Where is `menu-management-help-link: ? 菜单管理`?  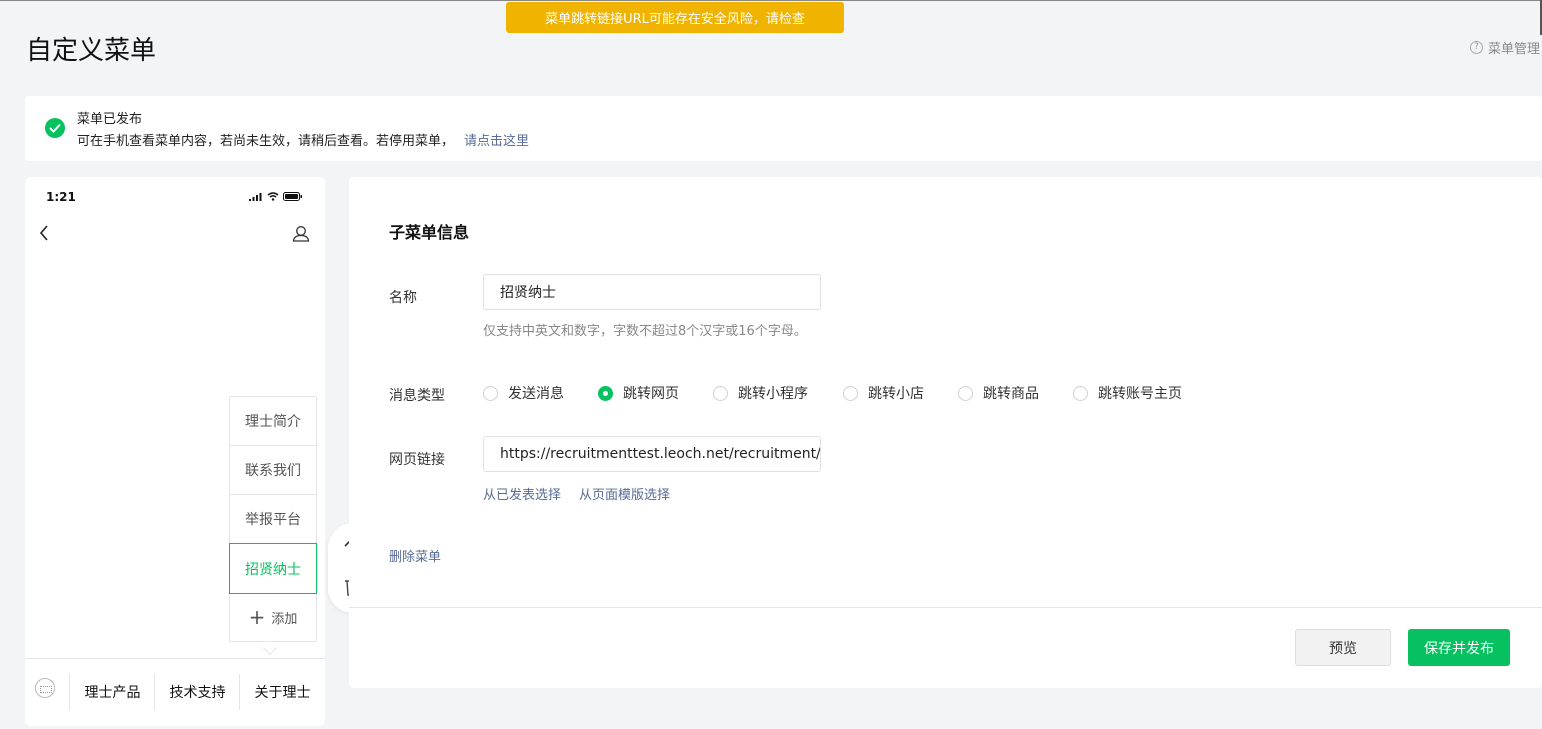 menu-management-help-link: ? 菜单管理 is located at coordinates (1505, 47).